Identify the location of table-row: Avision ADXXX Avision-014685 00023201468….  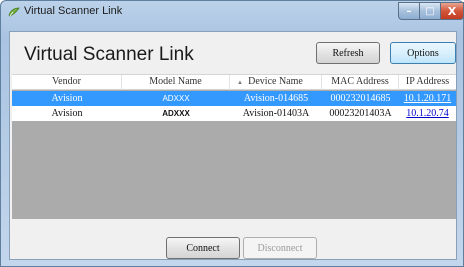
(234, 98).